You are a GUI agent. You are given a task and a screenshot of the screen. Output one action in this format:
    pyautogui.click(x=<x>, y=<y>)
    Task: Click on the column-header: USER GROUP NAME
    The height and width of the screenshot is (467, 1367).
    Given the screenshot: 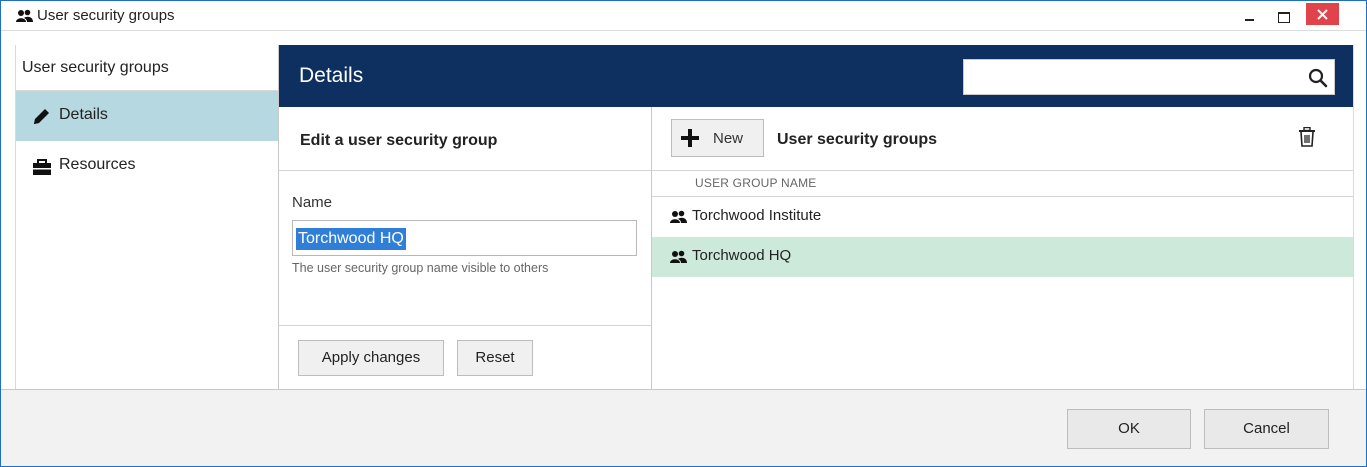 What is the action you would take?
    pyautogui.click(x=1002, y=184)
    